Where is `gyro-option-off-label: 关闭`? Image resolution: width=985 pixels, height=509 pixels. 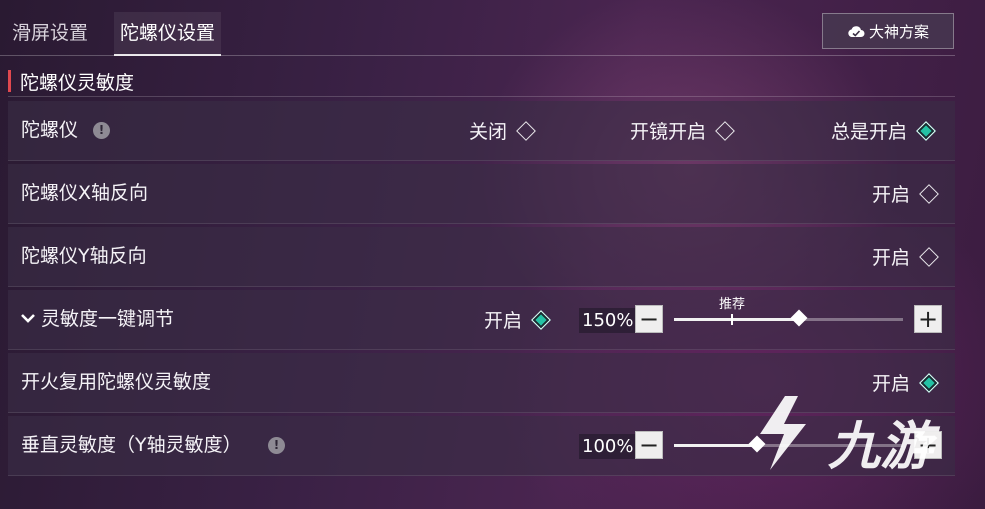
gyro-option-off-label: 关闭 is located at coordinates (488, 132).